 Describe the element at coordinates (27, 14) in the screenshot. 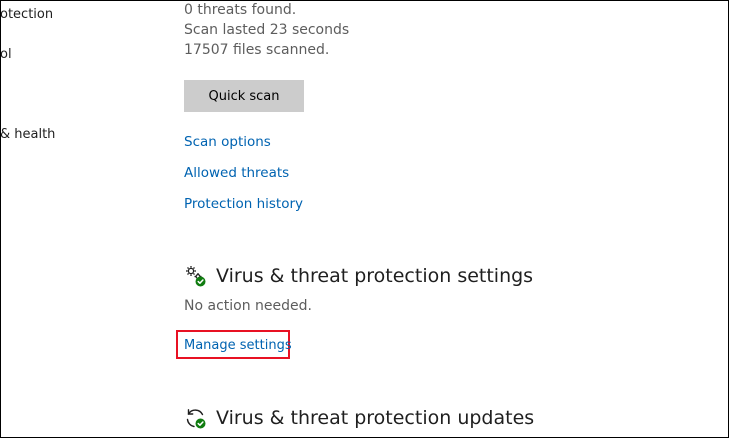

I see `sidebar-item-virus-protection: otection` at that location.